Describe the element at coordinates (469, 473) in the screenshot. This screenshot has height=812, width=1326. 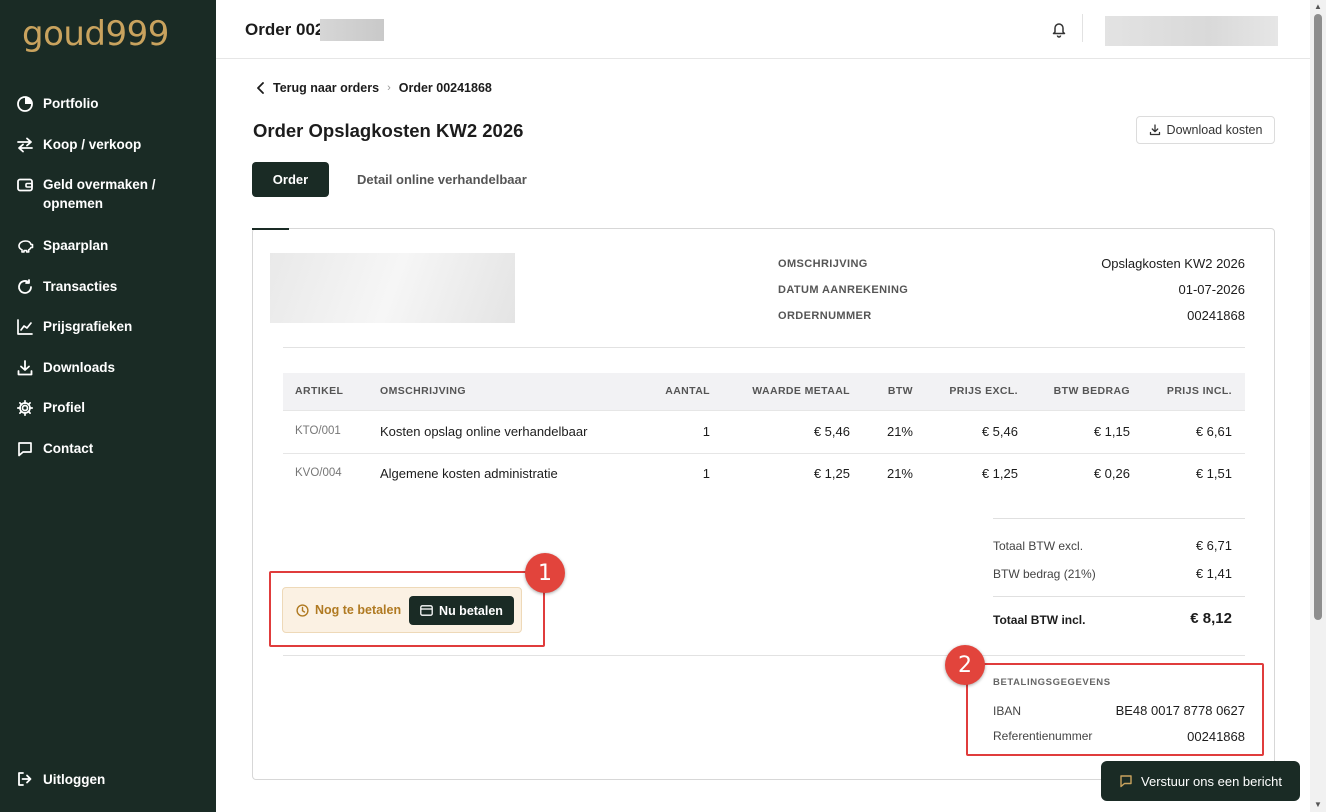
I see `cell-omschrijving: Algemene kosten administratie` at that location.